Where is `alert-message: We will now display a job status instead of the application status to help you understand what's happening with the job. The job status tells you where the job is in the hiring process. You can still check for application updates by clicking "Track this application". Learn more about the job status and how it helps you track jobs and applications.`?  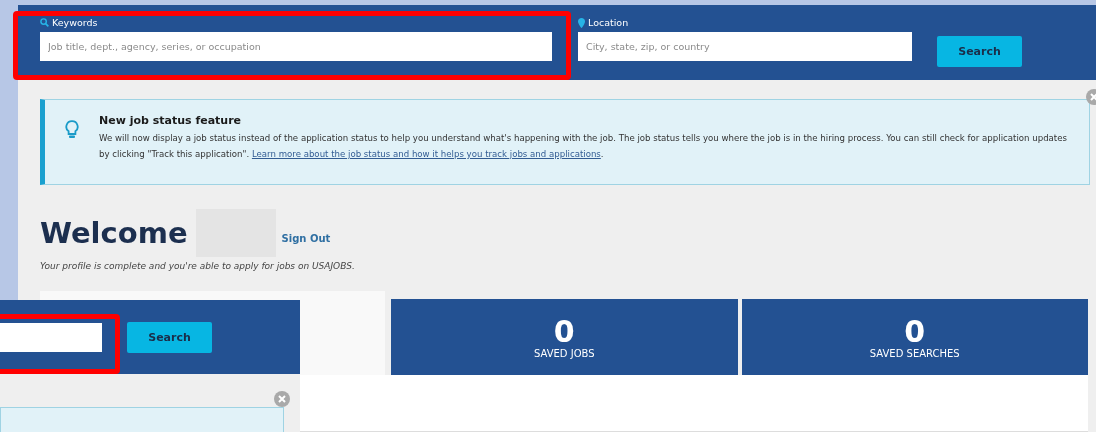
alert-message: We will now display a job status instead of the application status to help you understand what's happening with the job. The job status tells you where the job is in the hiring process. You can still check for application updates by clicking "Track this application". Learn more about the job status and how it helps you track jobs and applications. is located at coordinates (583, 146).